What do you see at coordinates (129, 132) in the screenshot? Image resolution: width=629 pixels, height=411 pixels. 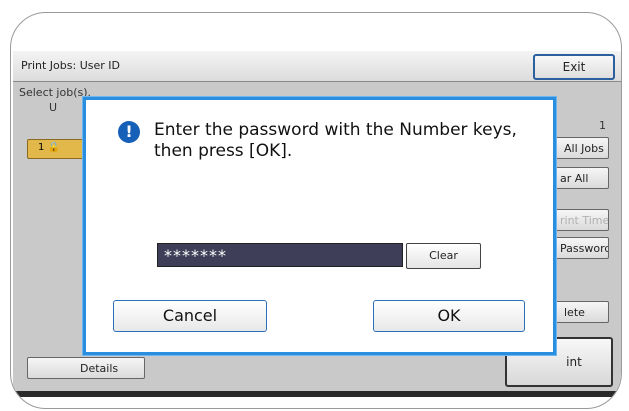 I see `exclamation-icon: !` at bounding box center [129, 132].